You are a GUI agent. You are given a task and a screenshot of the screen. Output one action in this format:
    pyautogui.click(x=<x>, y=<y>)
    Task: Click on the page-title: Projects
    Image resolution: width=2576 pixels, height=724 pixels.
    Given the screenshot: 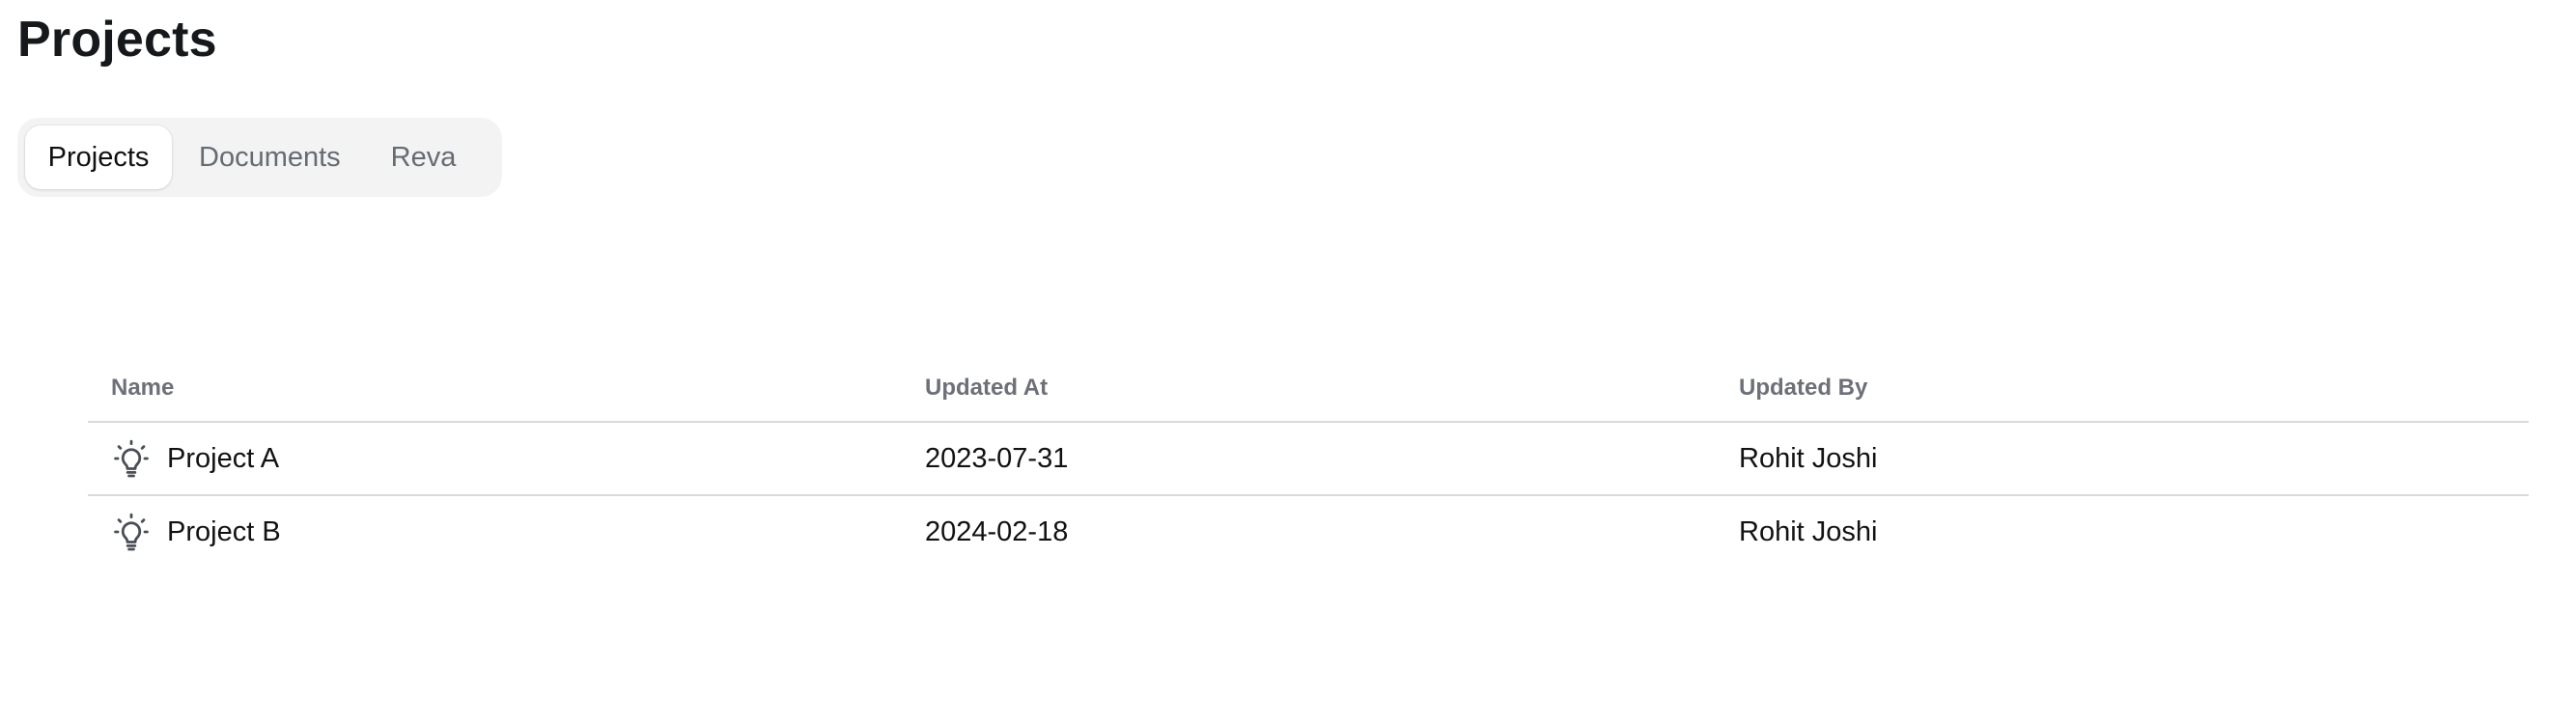 What is the action you would take?
    pyautogui.click(x=117, y=40)
    